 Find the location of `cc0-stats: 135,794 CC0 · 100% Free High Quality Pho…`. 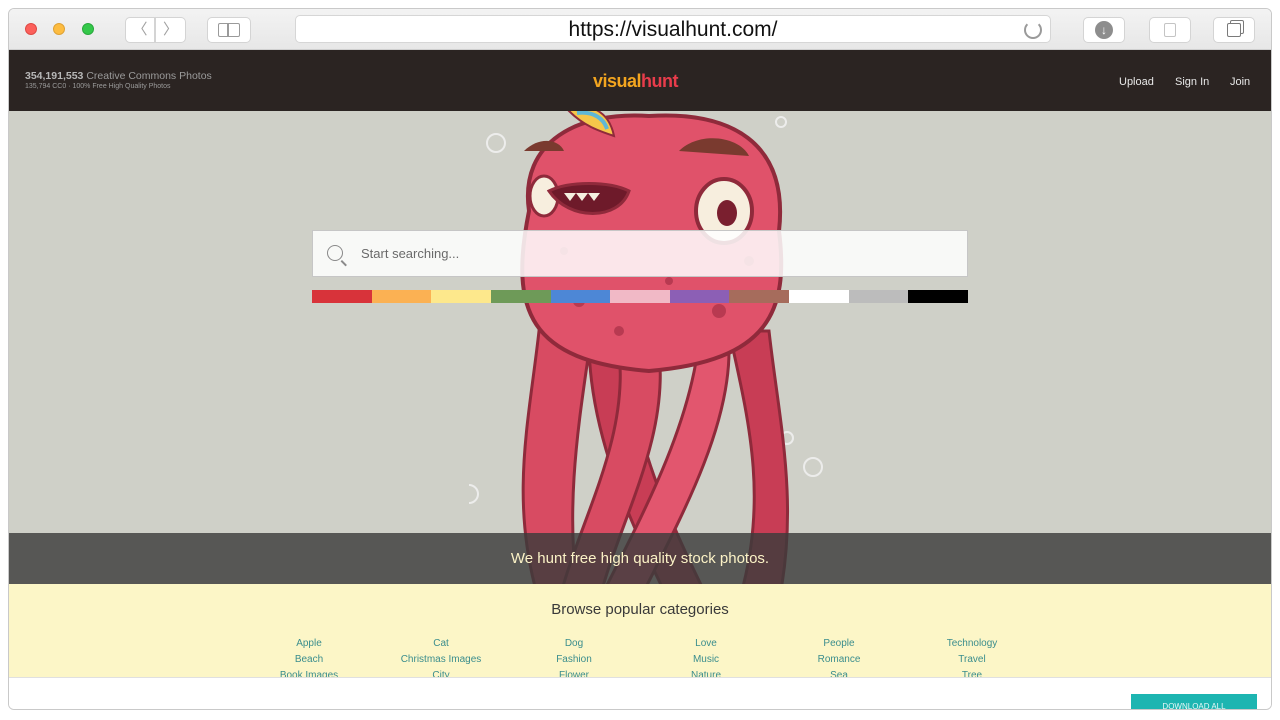

cc0-stats: 135,794 CC0 · 100% Free High Quality Pho… is located at coordinates (98, 86).